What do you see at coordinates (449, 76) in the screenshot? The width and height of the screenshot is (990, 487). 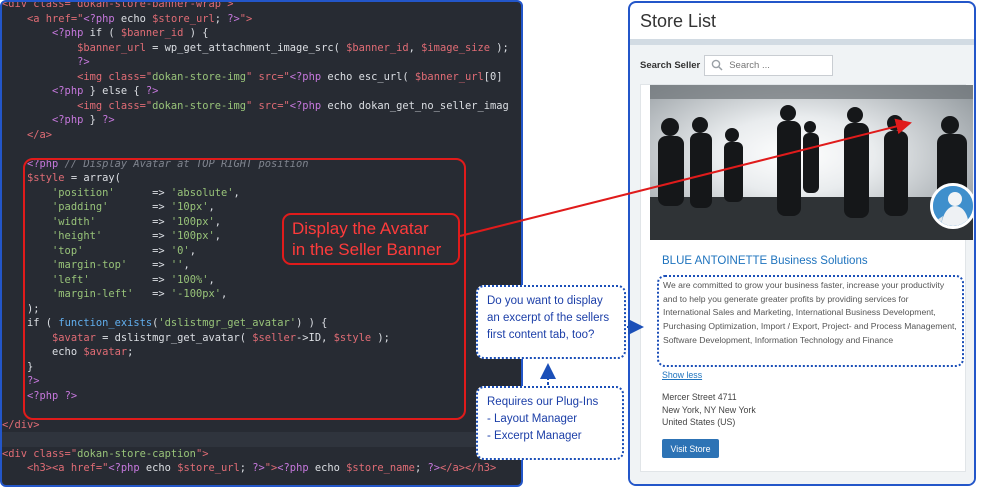 I see `code-token: $banner_url` at bounding box center [449, 76].